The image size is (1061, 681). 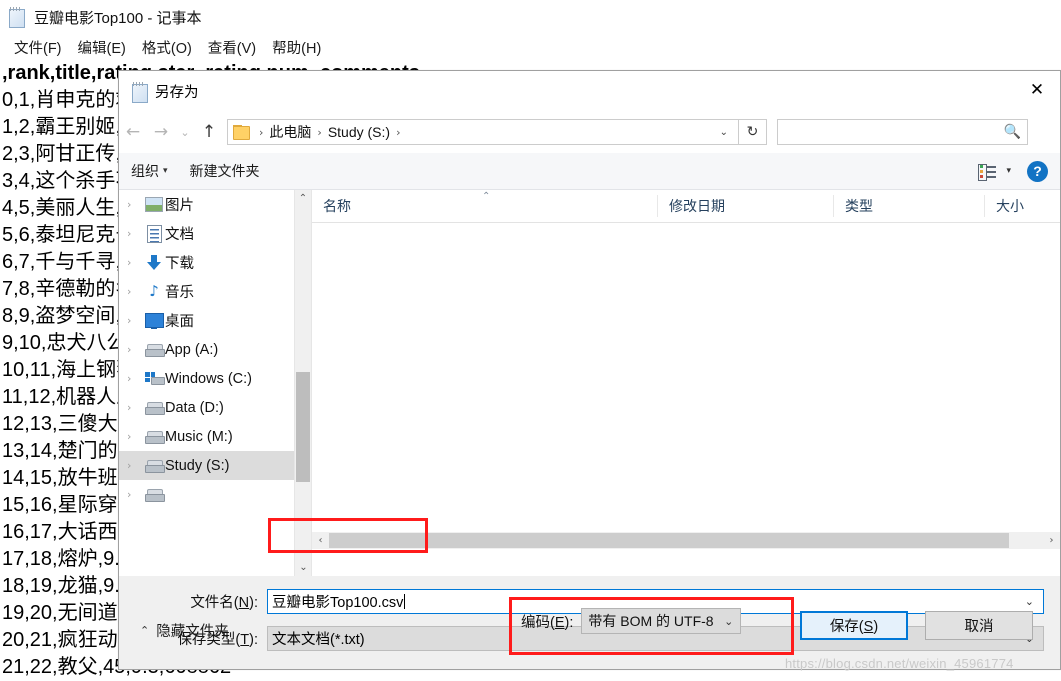 What do you see at coordinates (303, 198) in the screenshot?
I see `scroll-up-icon: ⌃` at bounding box center [303, 198].